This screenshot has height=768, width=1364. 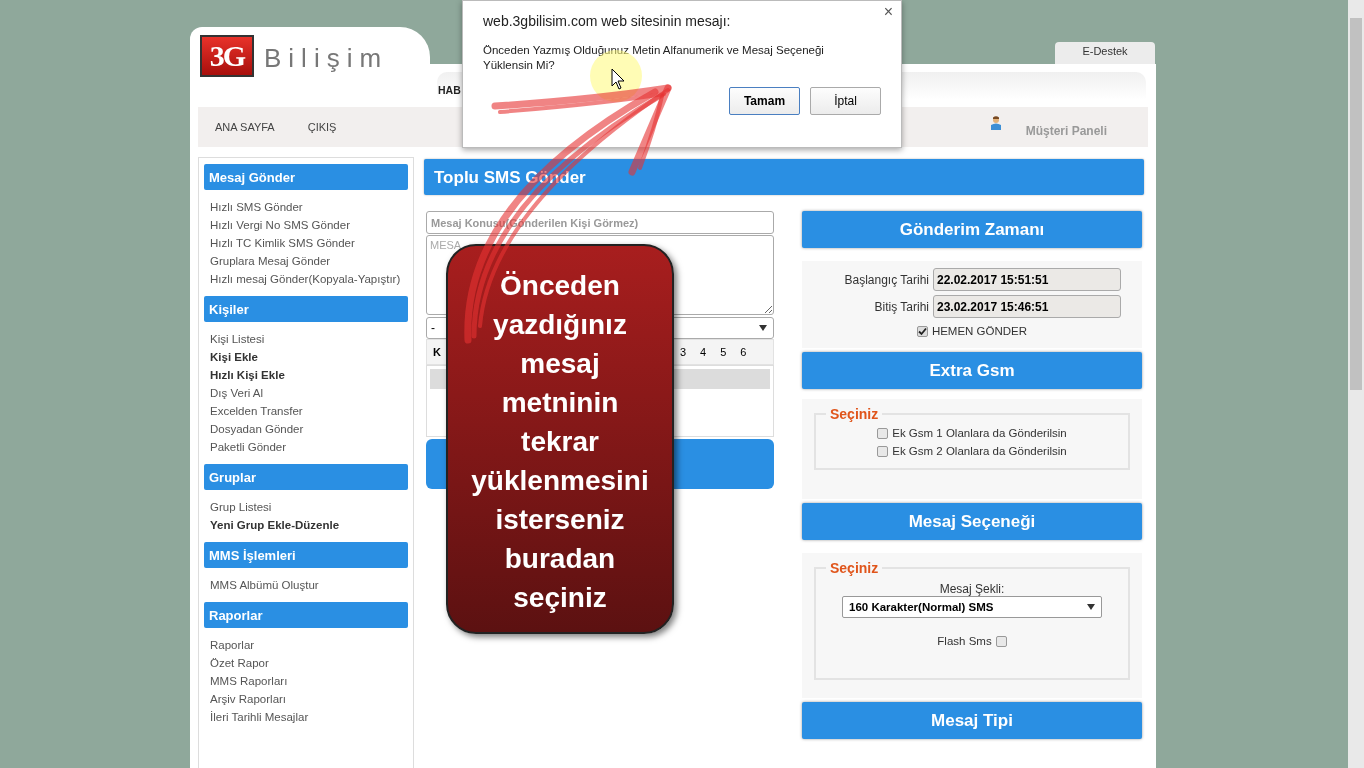 What do you see at coordinates (306, 477) in the screenshot?
I see `sidebar-heading: Gruplar` at bounding box center [306, 477].